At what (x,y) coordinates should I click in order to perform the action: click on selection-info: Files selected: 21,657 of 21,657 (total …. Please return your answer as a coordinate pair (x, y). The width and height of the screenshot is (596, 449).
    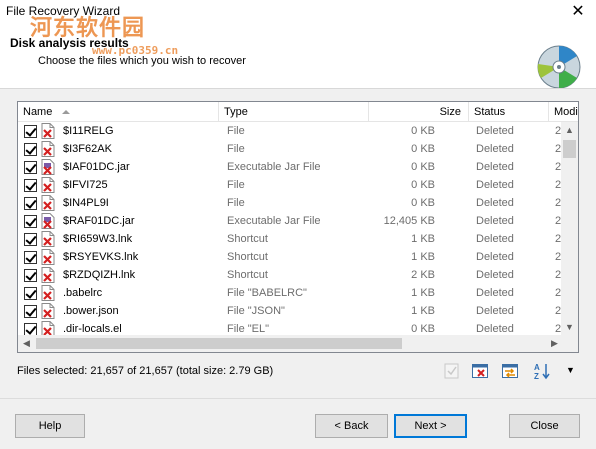
    Looking at the image, I should click on (145, 371).